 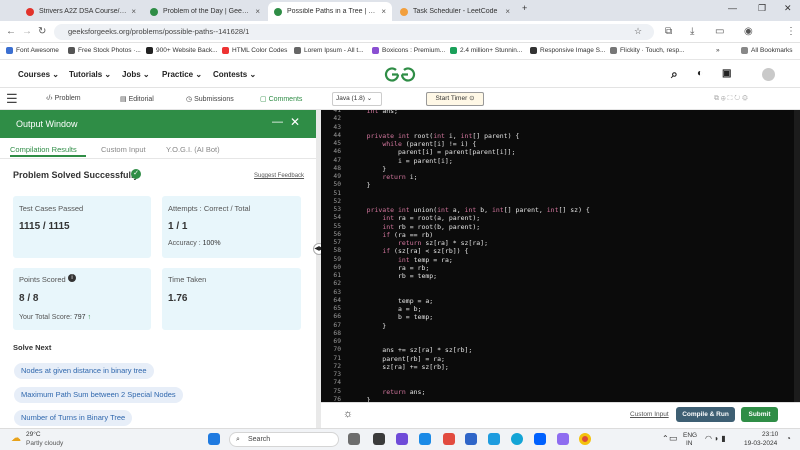 I want to click on forward-icon: →, so click(x=27, y=31).